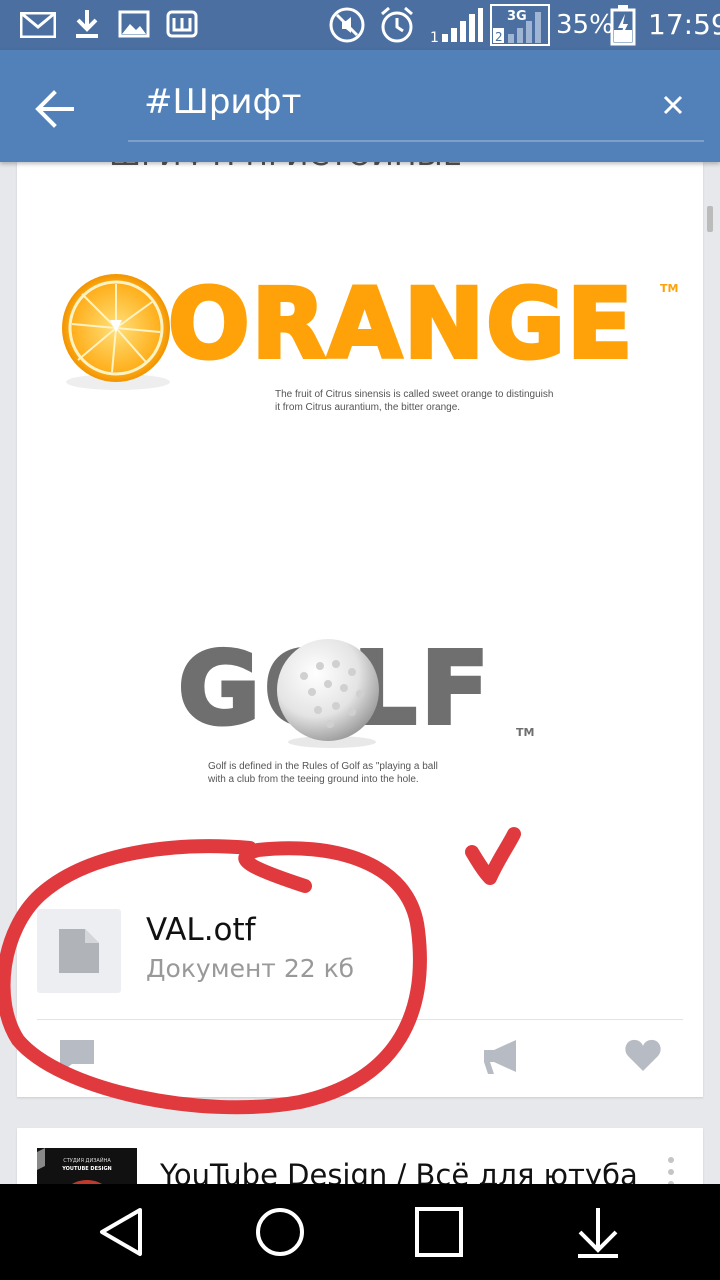  What do you see at coordinates (499, 37) in the screenshot?
I see `svg-text: 2` at bounding box center [499, 37].